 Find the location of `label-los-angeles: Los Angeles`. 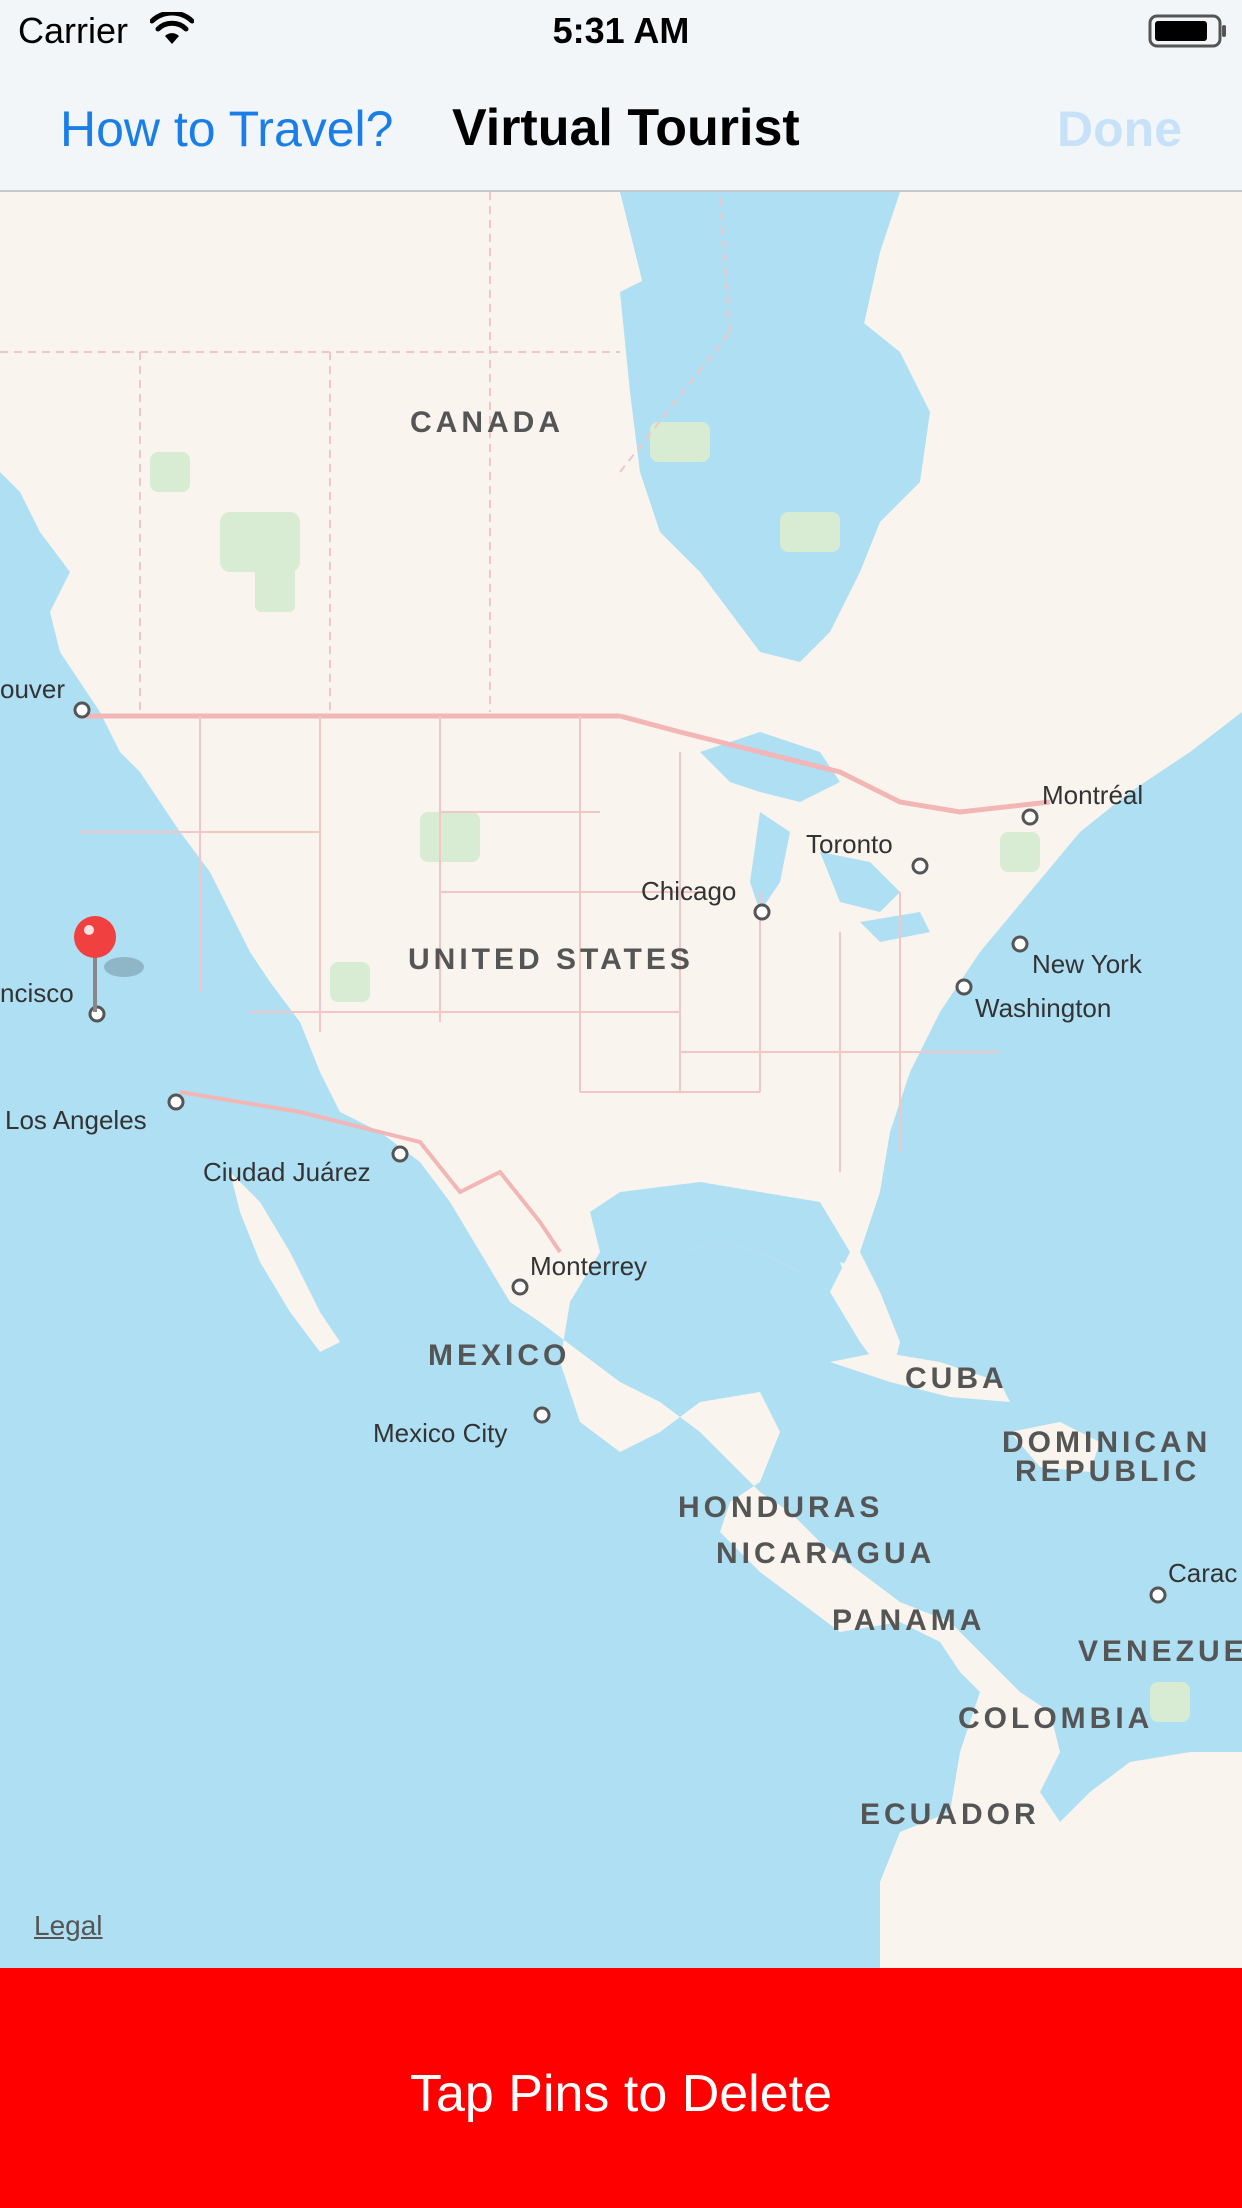

label-los-angeles: Los Angeles is located at coordinates (76, 1120).